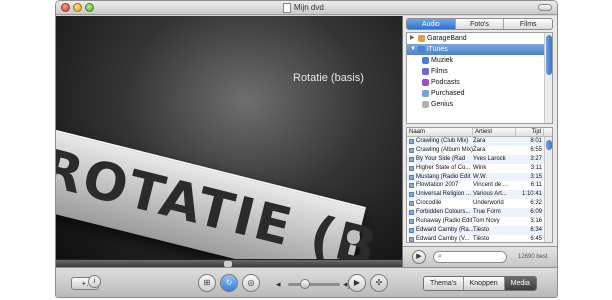 This screenshot has height=300, width=612. What do you see at coordinates (536, 167) in the screenshot?
I see `track-time: 3:11` at bounding box center [536, 167].